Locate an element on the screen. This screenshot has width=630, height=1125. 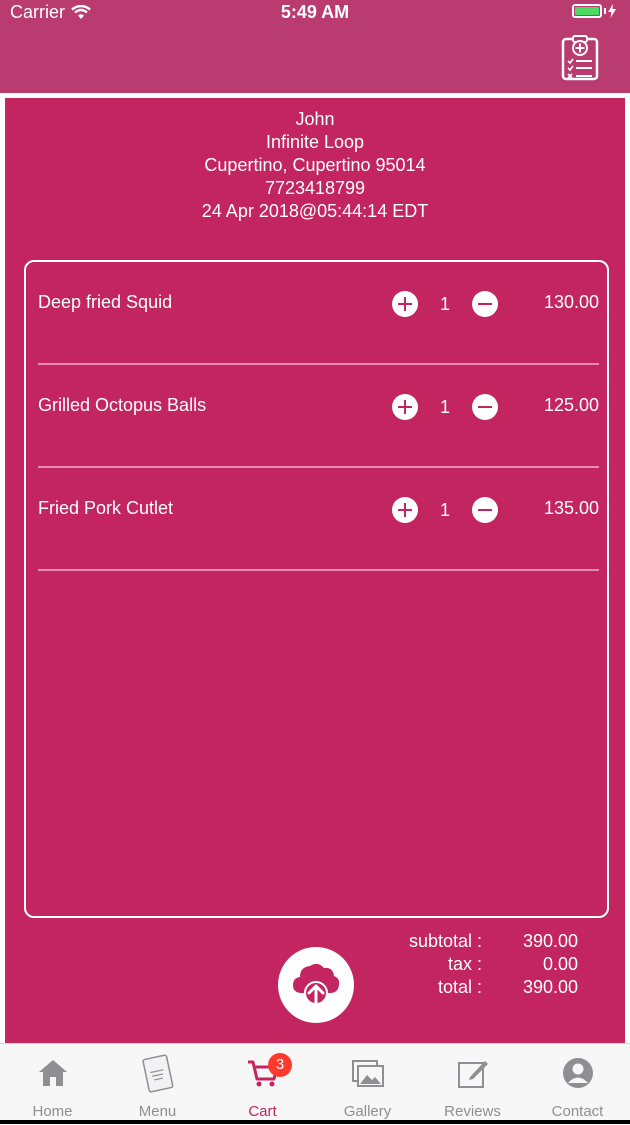
customer-city: Cupertino, Cupertino 95014 is located at coordinates (315, 165).